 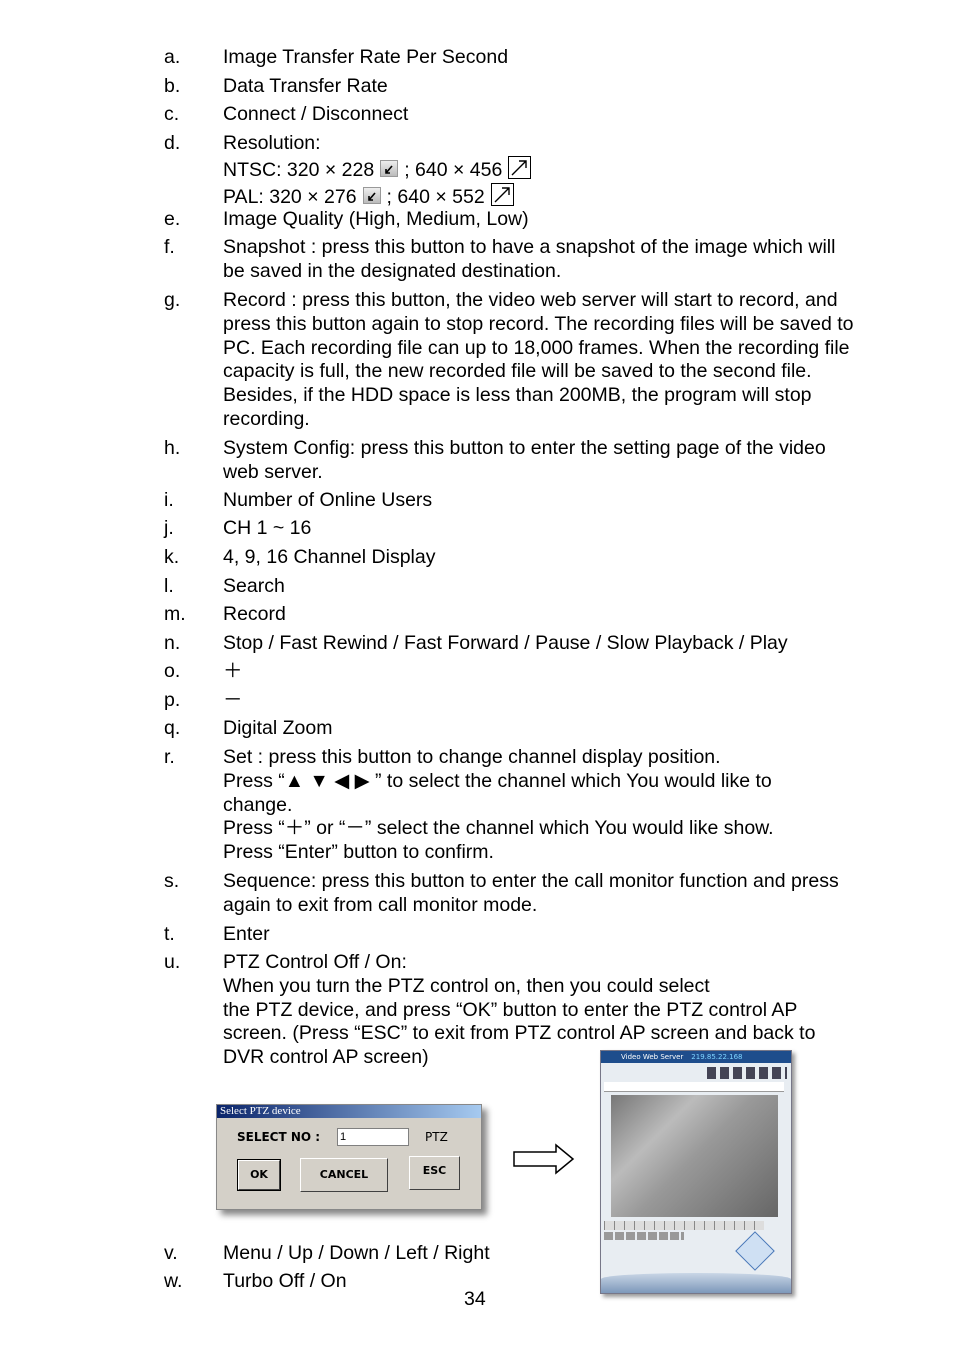 I want to click on right-arrow-icon, so click(x=544, y=1159).